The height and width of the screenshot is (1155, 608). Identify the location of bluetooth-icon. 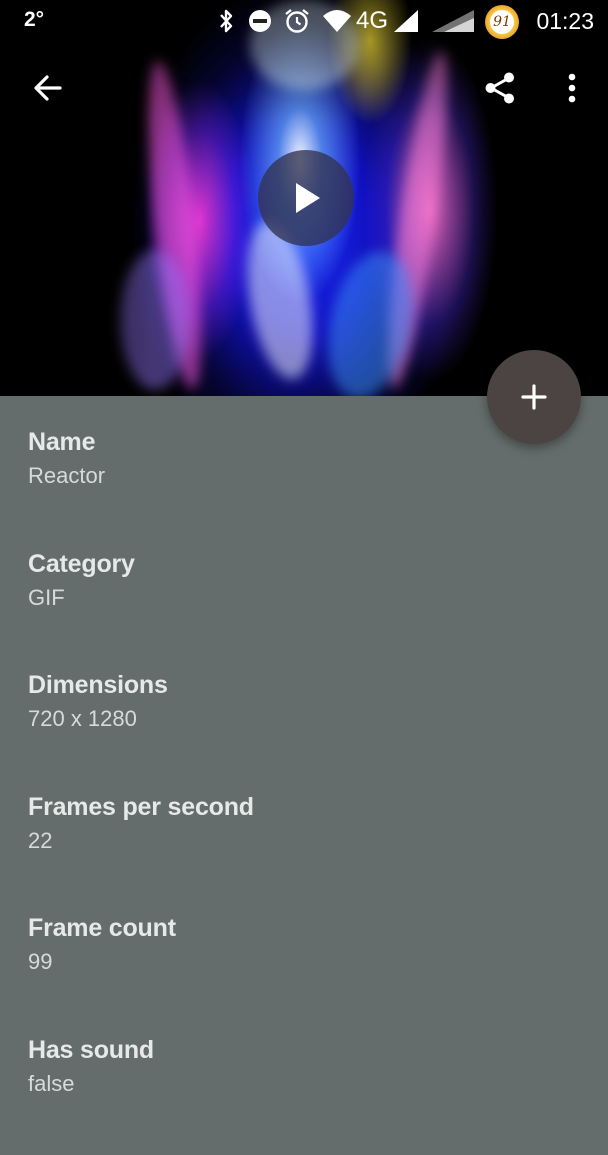
(226, 21).